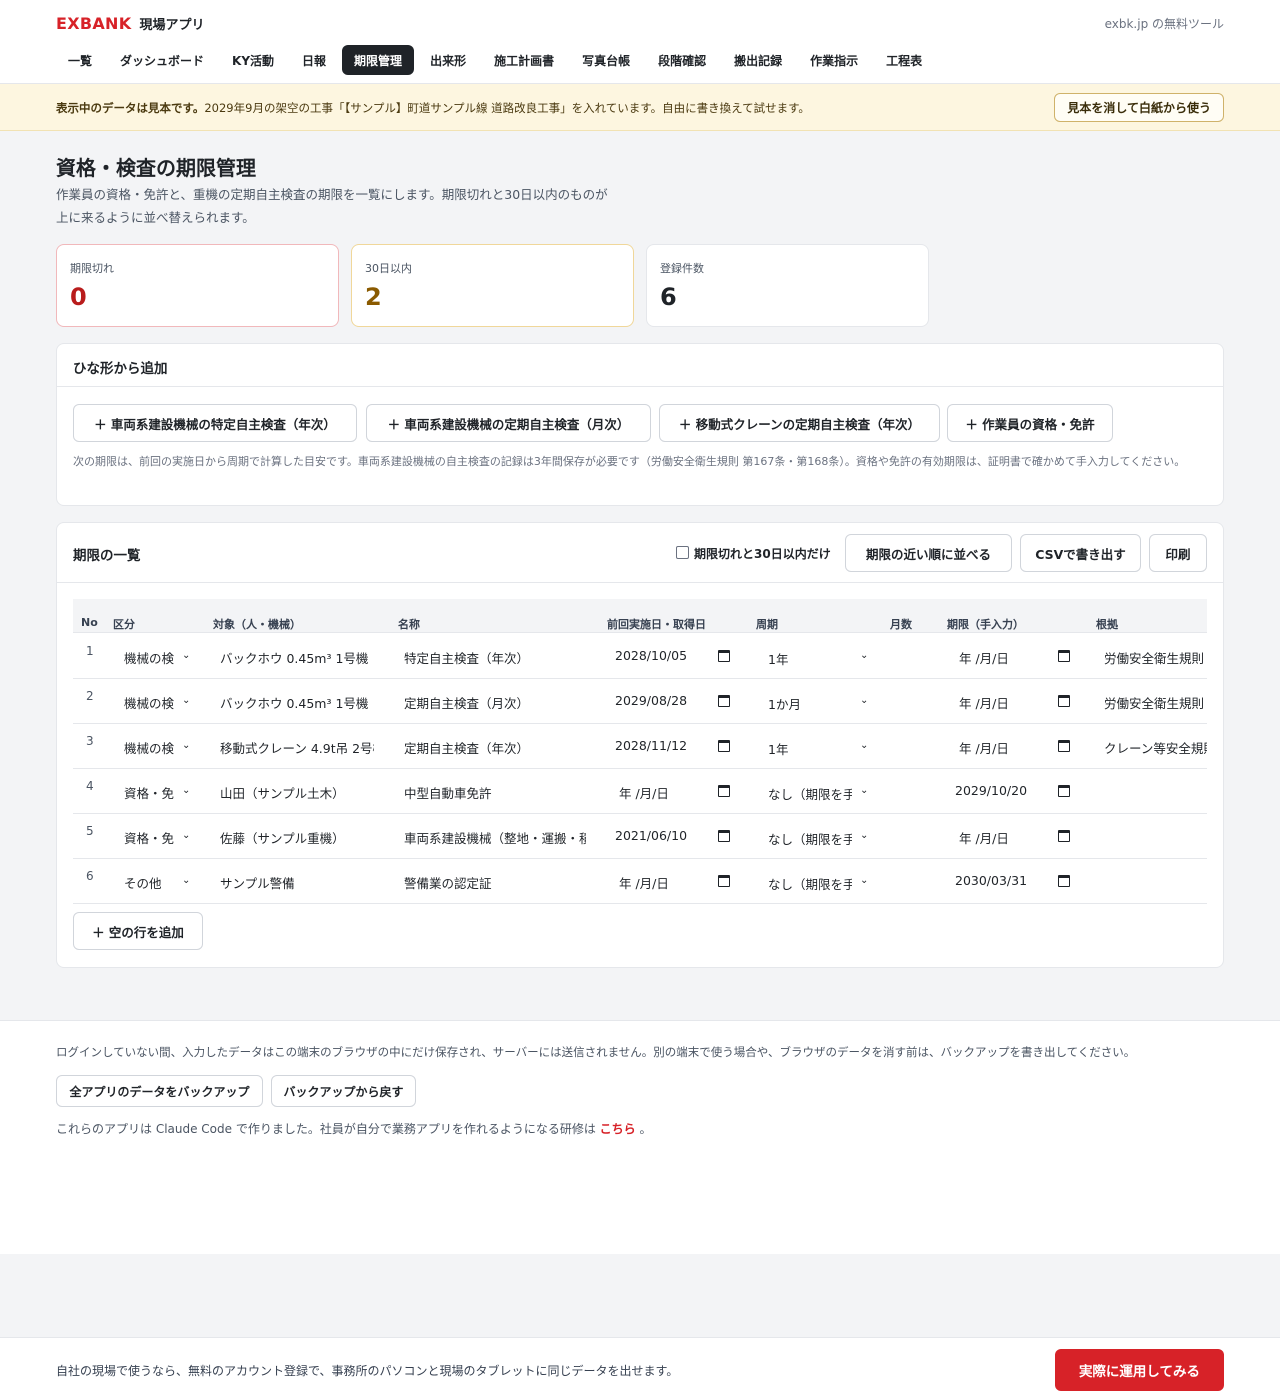 This screenshot has height=1400, width=1280. Describe the element at coordinates (1139, 107) in the screenshot. I see `clear-sample-button: 見本を消して白紙から使う` at that location.